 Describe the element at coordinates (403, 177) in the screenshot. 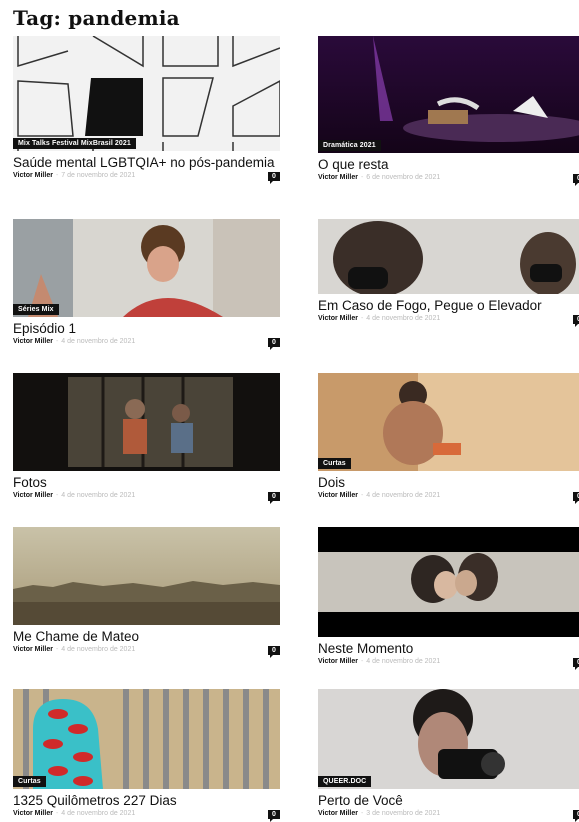

I see `post-date: 6 de novembro de 2021` at that location.